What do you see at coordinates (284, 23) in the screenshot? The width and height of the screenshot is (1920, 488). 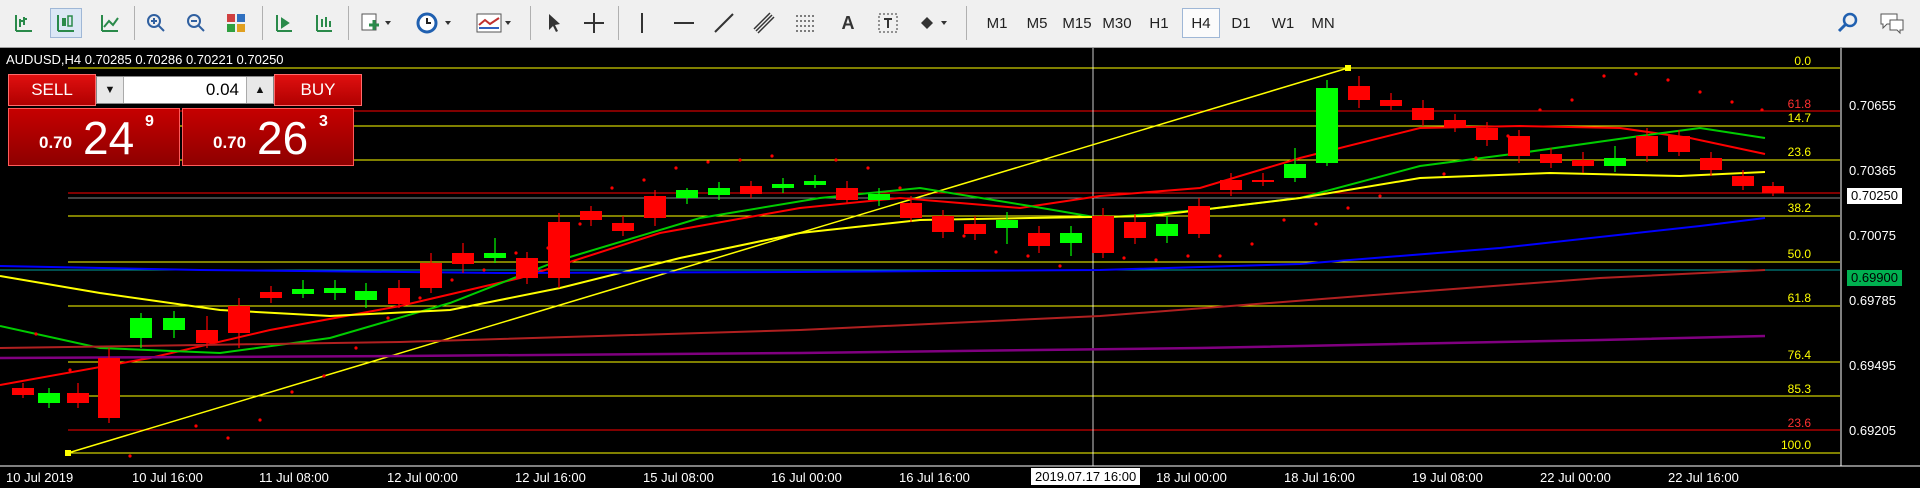 I see `auto-scroll-icon` at bounding box center [284, 23].